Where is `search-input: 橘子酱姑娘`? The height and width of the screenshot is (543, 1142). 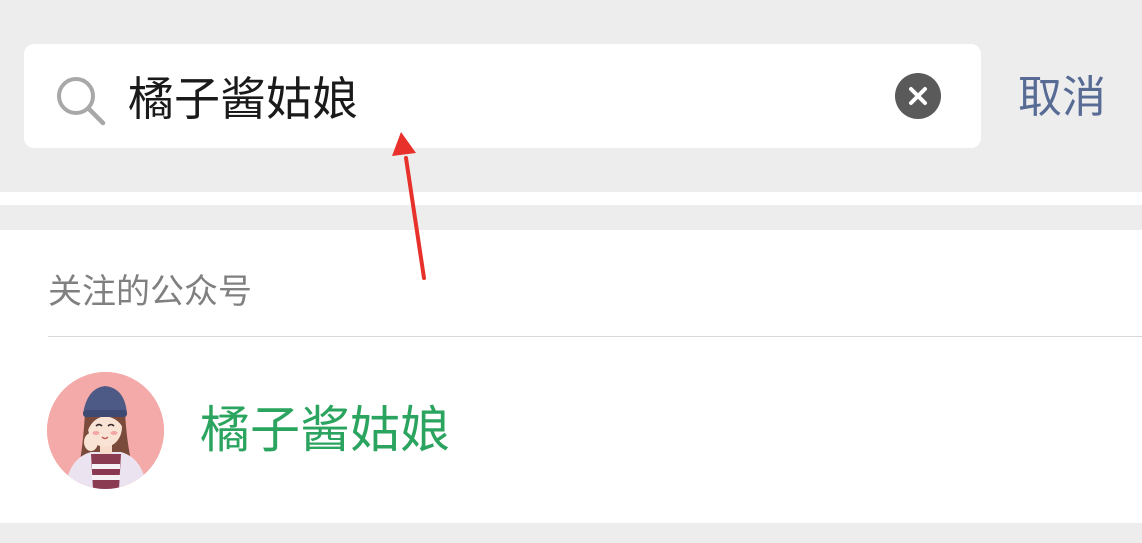 search-input: 橘子酱姑娘 is located at coordinates (498, 99).